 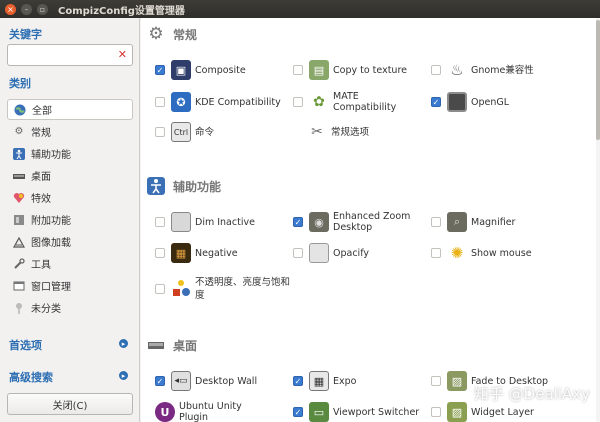 I want to click on effects-icon, so click(x=19, y=198).